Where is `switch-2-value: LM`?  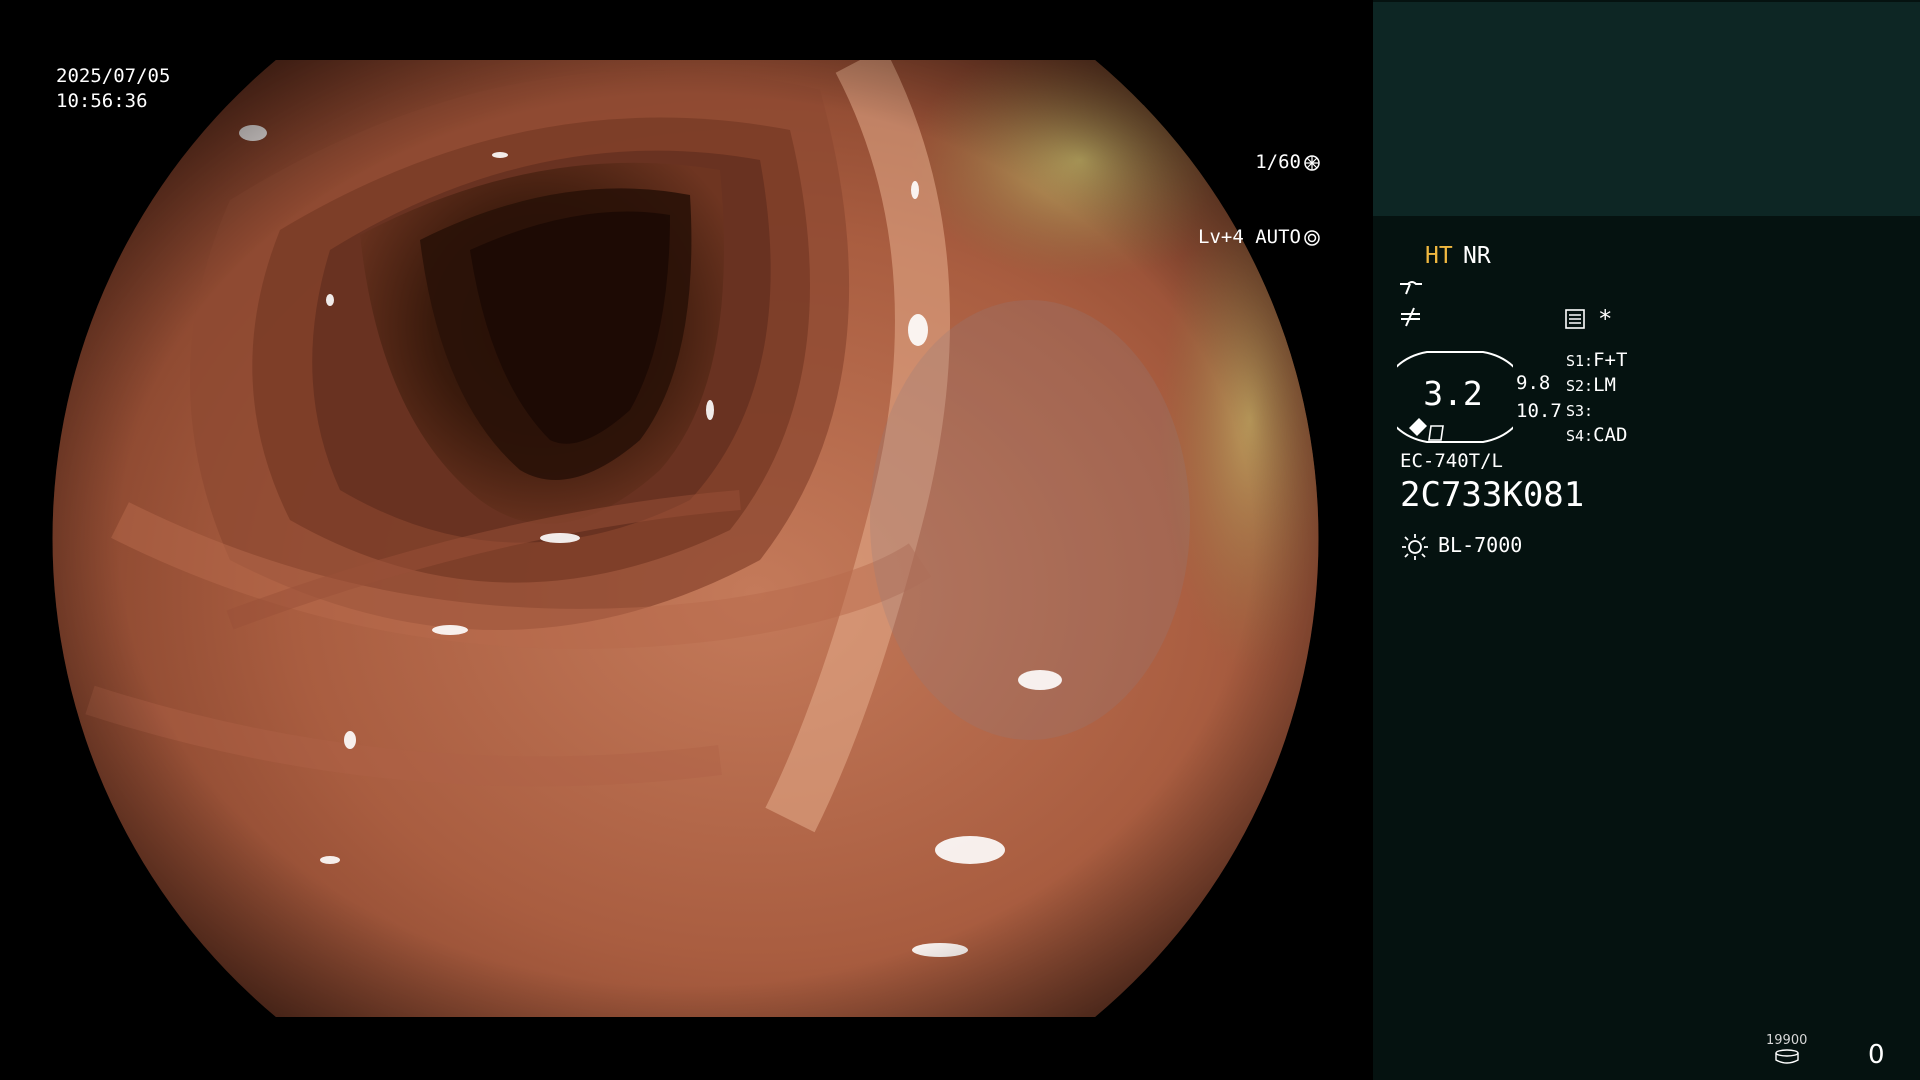
switch-2-value: LM is located at coordinates (1604, 385).